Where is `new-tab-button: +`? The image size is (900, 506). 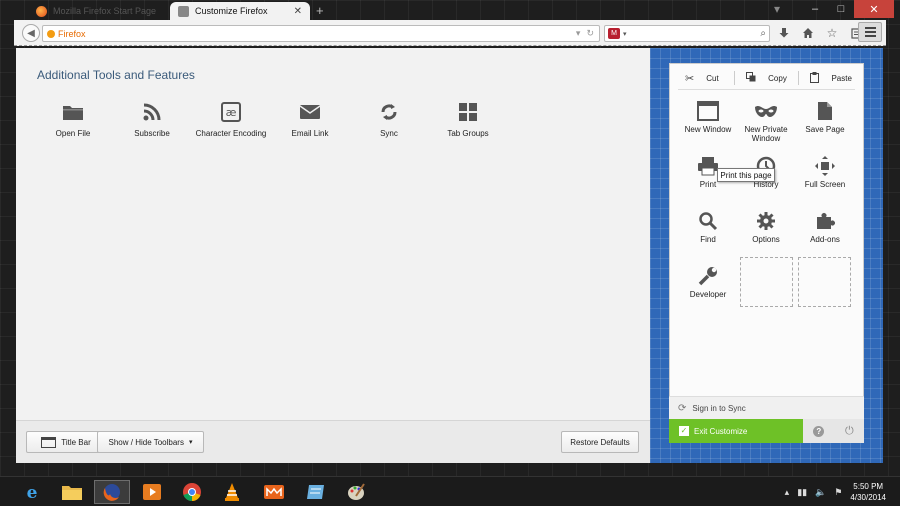 new-tab-button: + is located at coordinates (320, 10).